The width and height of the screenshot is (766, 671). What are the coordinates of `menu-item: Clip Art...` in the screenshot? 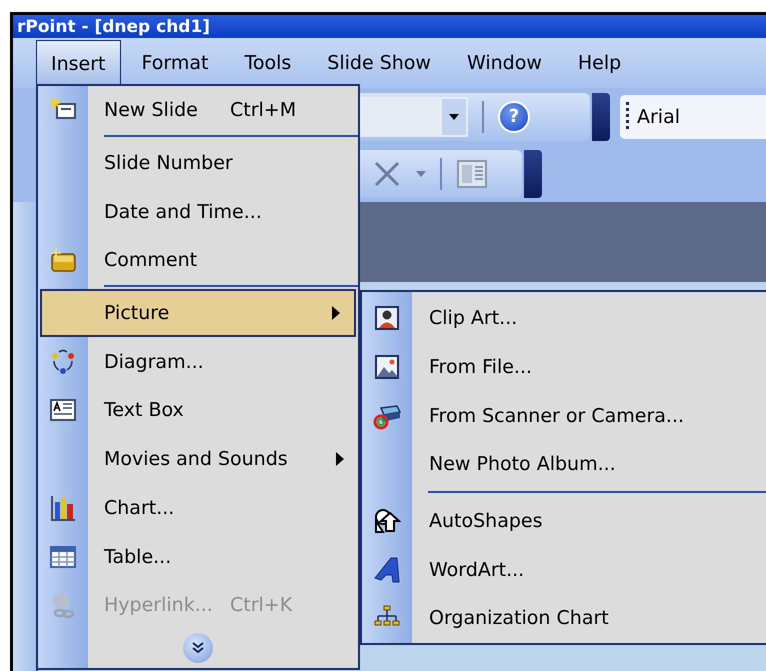 It's located at (564, 318).